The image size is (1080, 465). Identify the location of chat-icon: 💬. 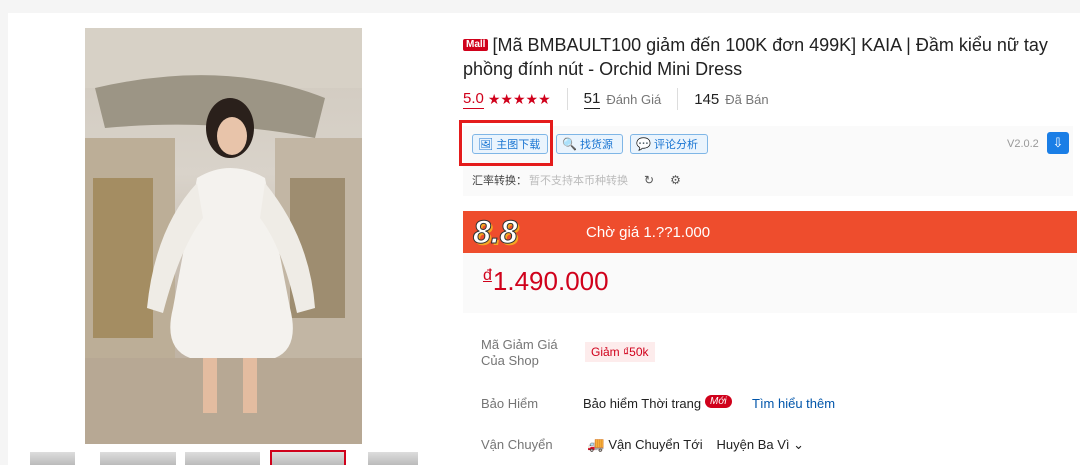
(643, 144).